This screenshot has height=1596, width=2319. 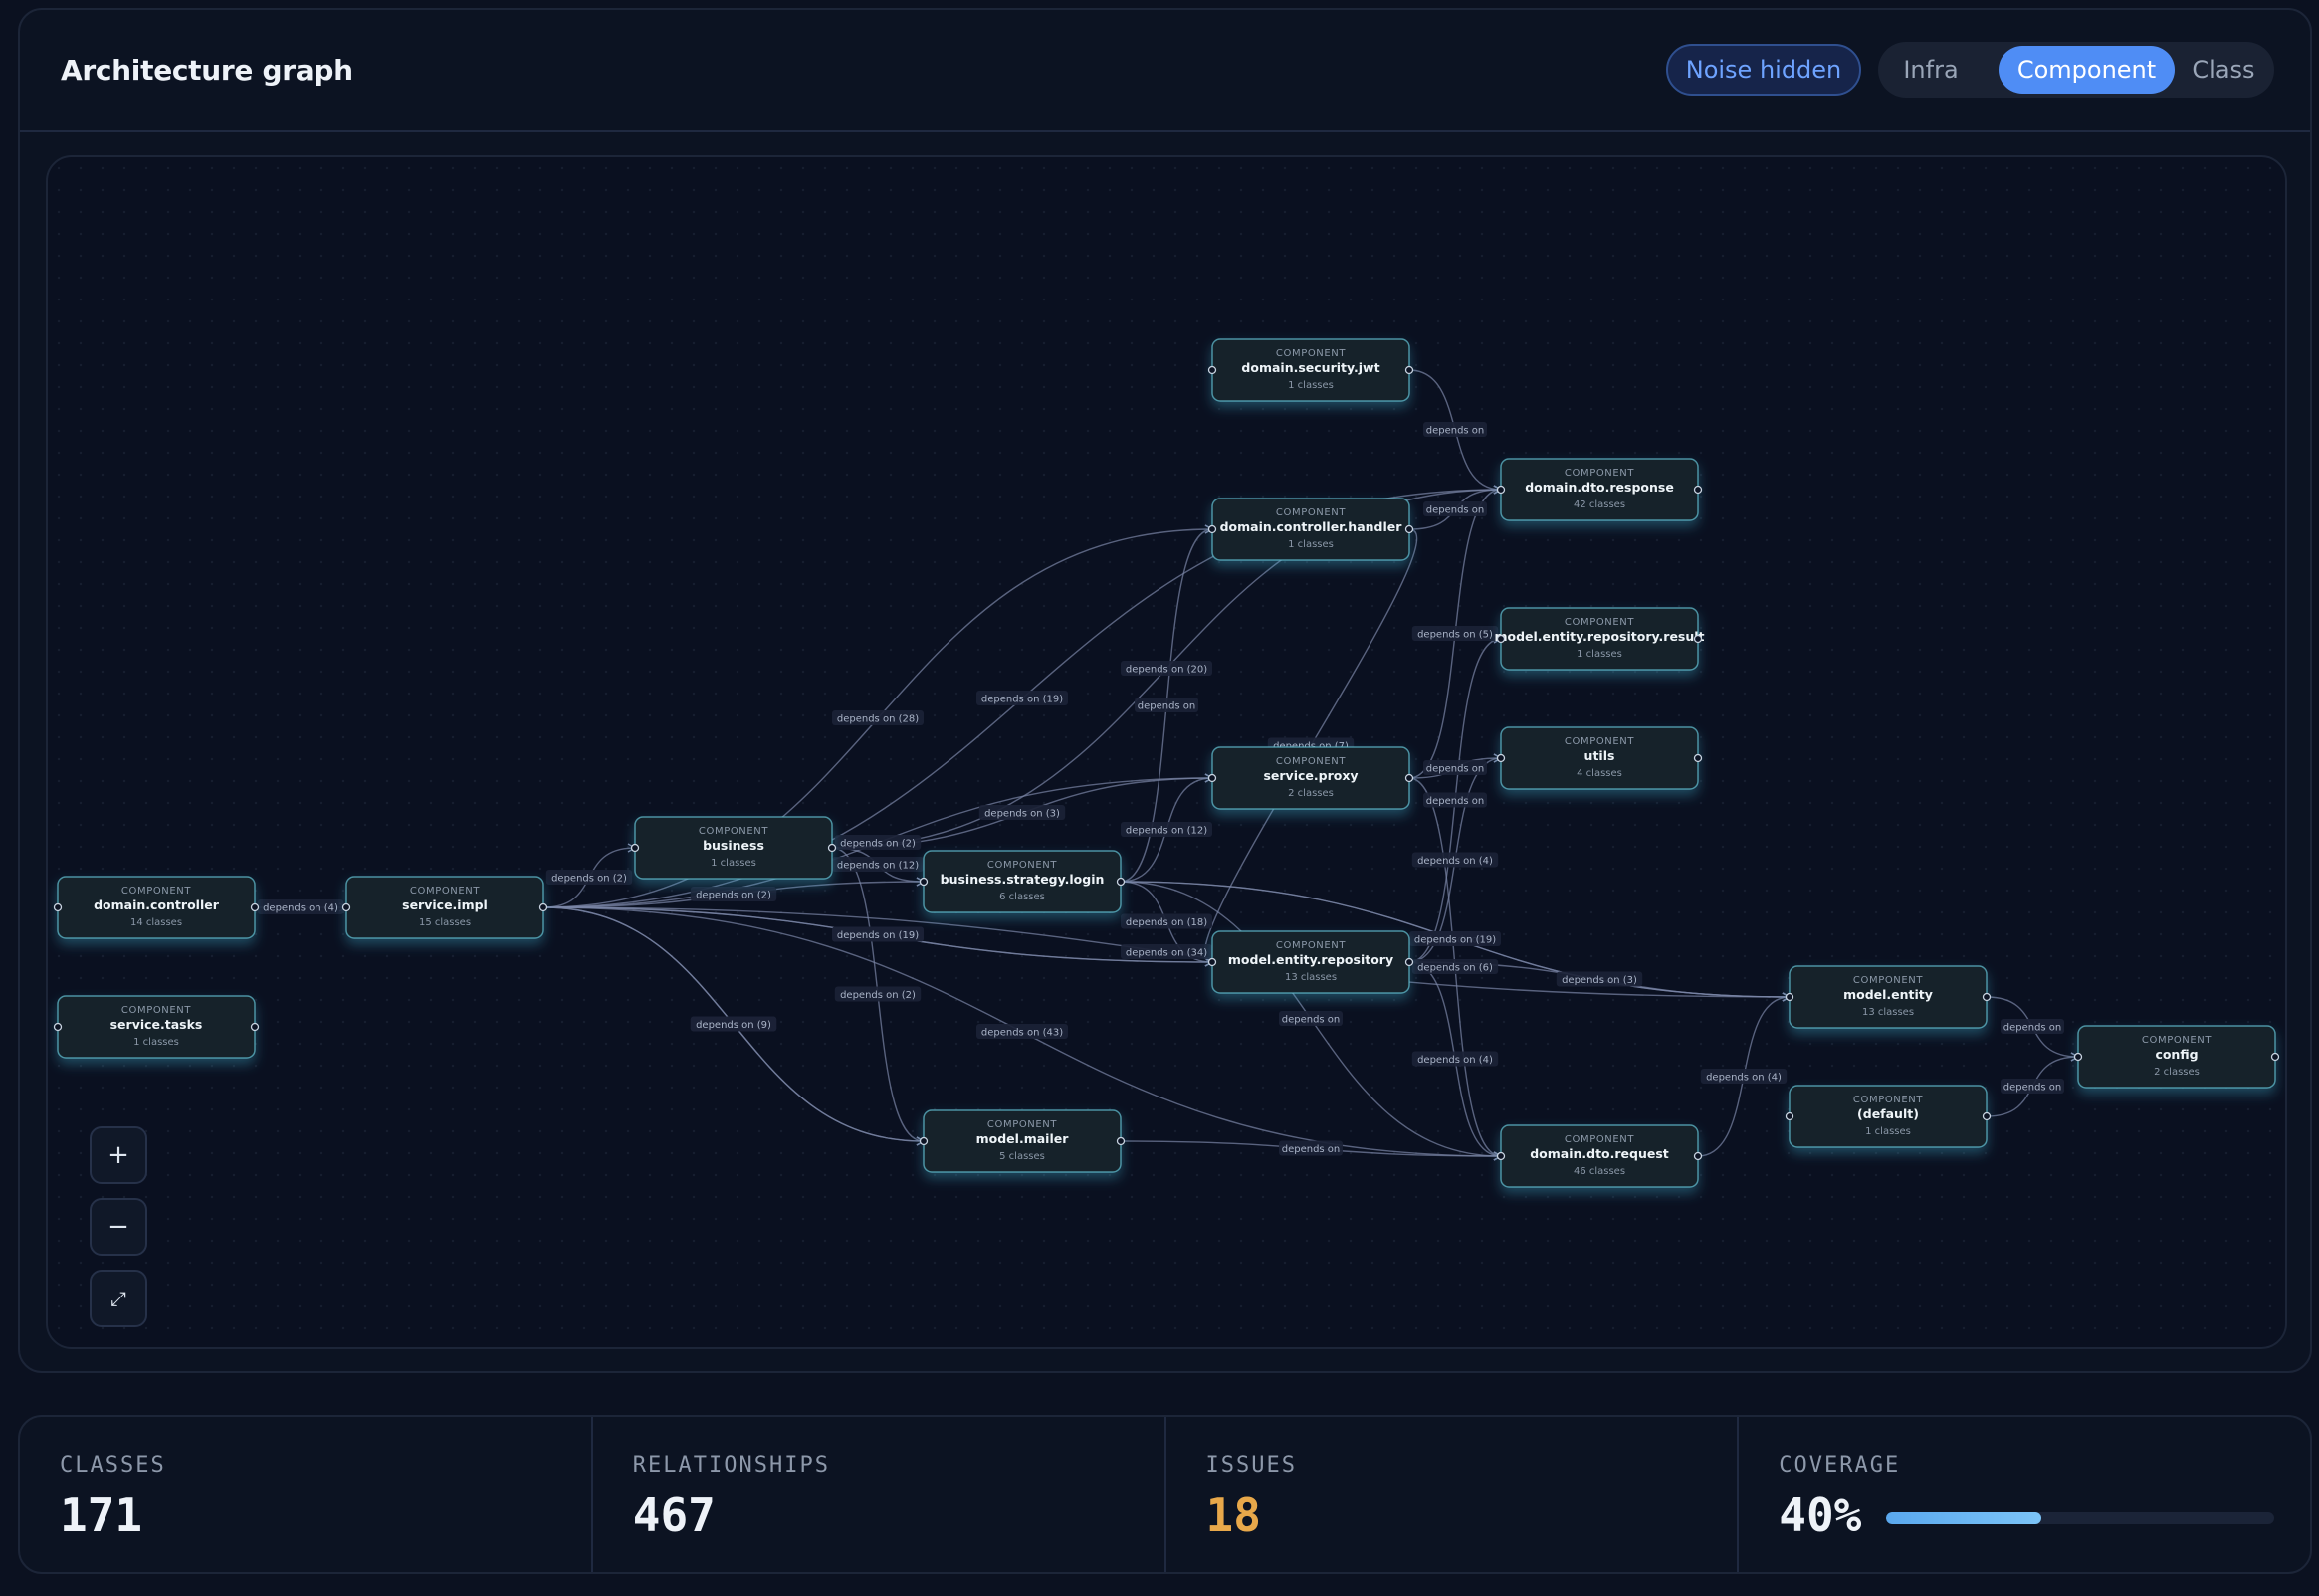 I want to click on edge-label: depends on (34), so click(x=1166, y=951).